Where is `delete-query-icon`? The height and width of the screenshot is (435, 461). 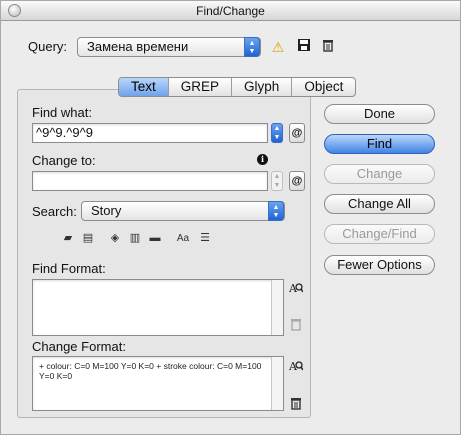
delete-query-icon is located at coordinates (328, 47).